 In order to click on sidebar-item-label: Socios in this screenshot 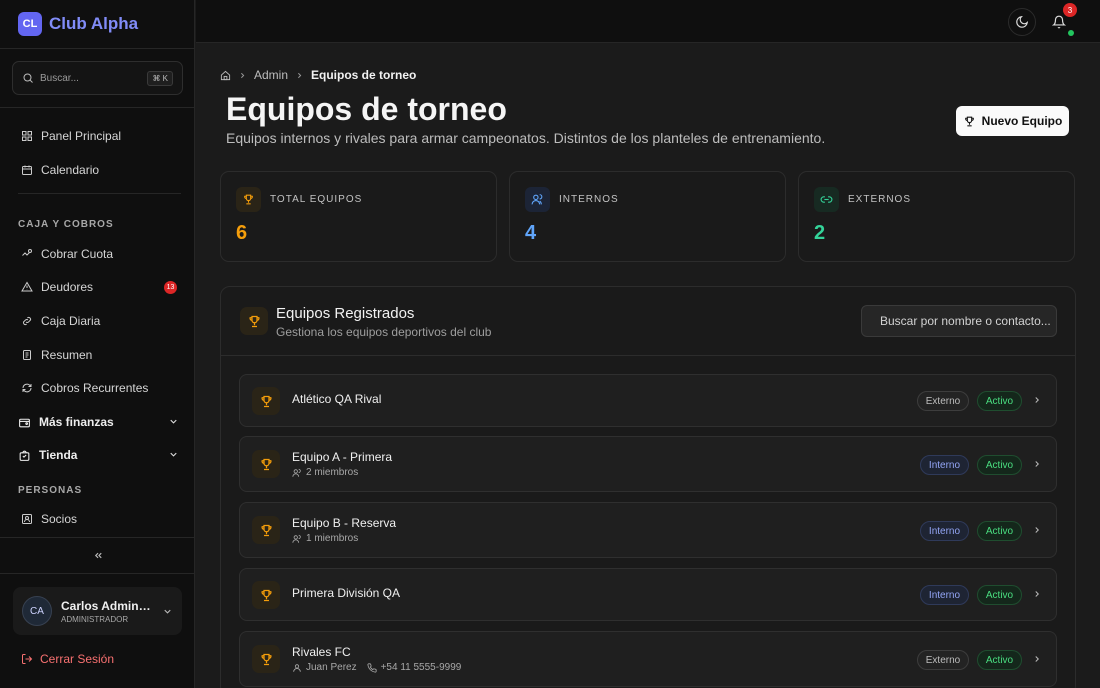, I will do `click(59, 519)`.